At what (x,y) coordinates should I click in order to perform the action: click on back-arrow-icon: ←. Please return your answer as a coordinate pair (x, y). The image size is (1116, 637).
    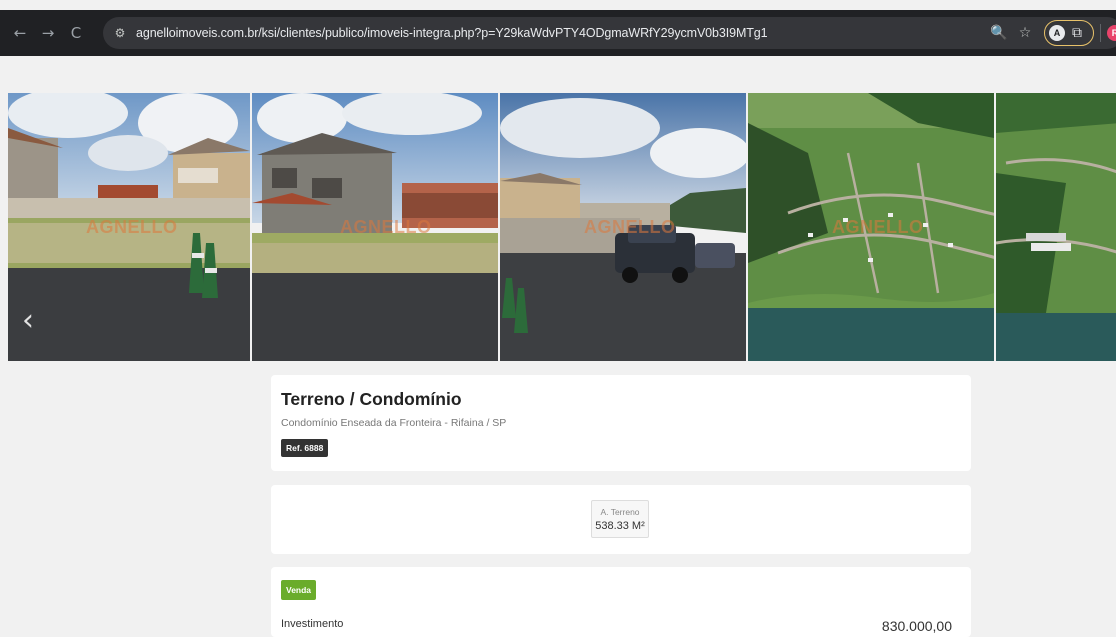
    Looking at the image, I should click on (20, 33).